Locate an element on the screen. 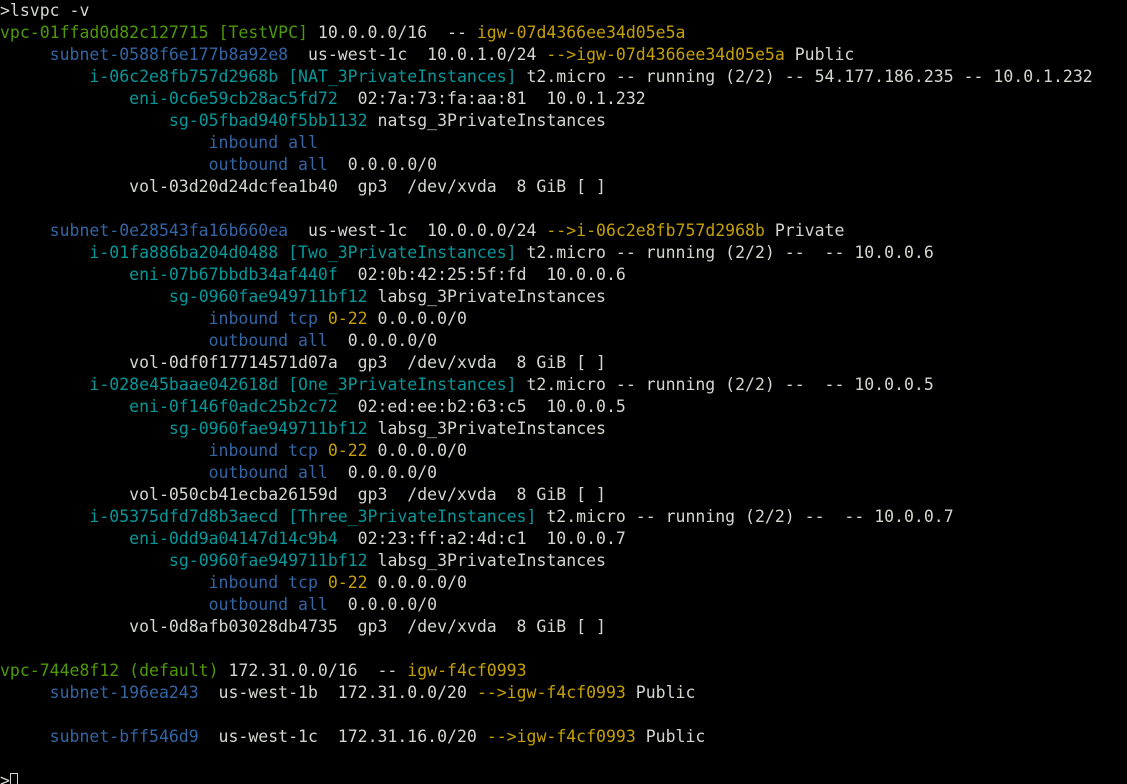 This screenshot has height=784, width=1127. terminal-text-segment: >lsvpc -v is located at coordinates (45, 10).